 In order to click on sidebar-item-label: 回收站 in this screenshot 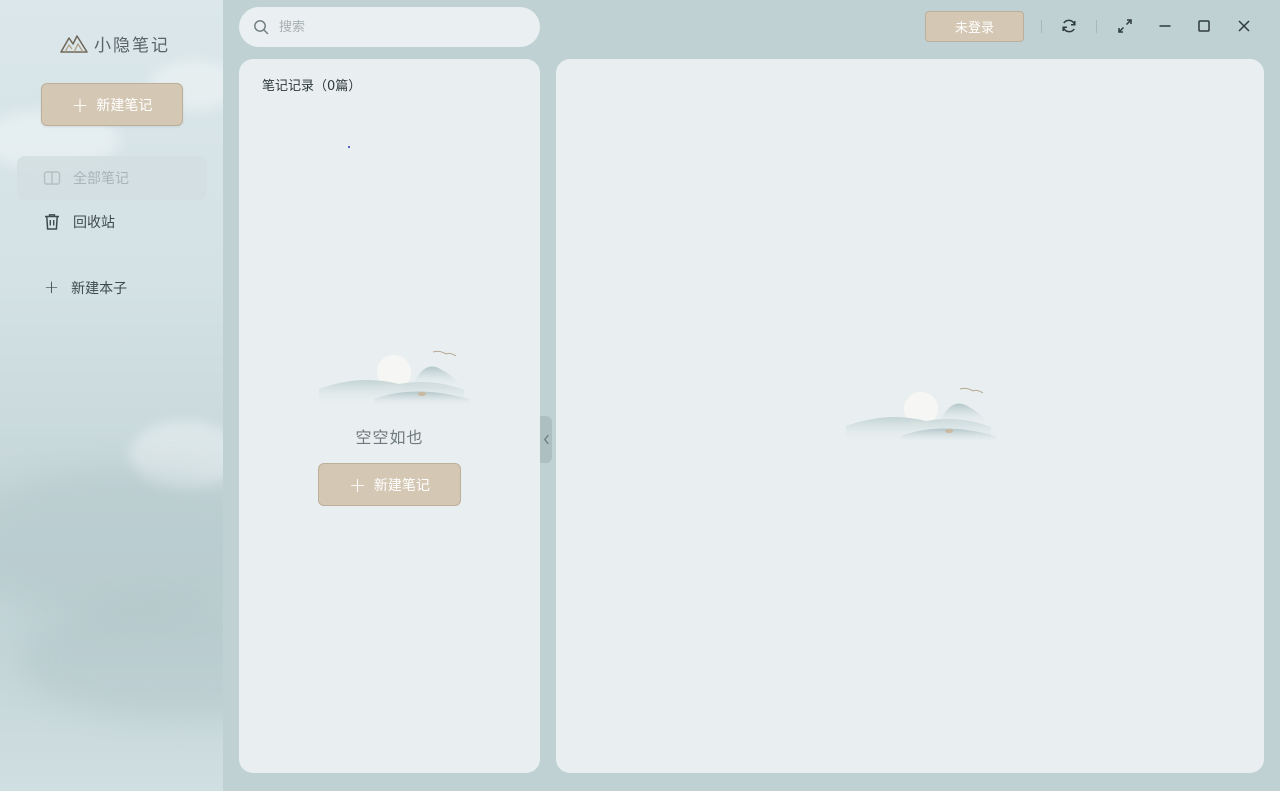, I will do `click(94, 223)`.